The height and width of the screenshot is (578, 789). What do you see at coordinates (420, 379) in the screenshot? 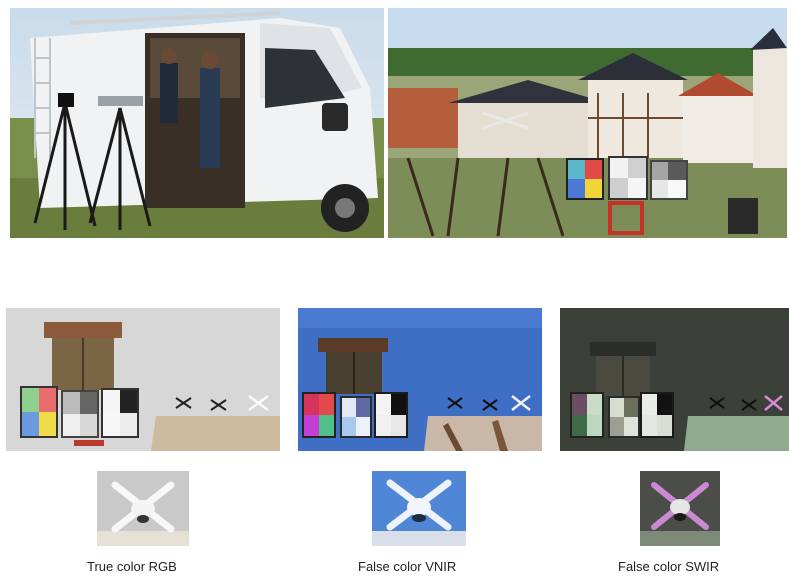
I see `vnir-panel` at bounding box center [420, 379].